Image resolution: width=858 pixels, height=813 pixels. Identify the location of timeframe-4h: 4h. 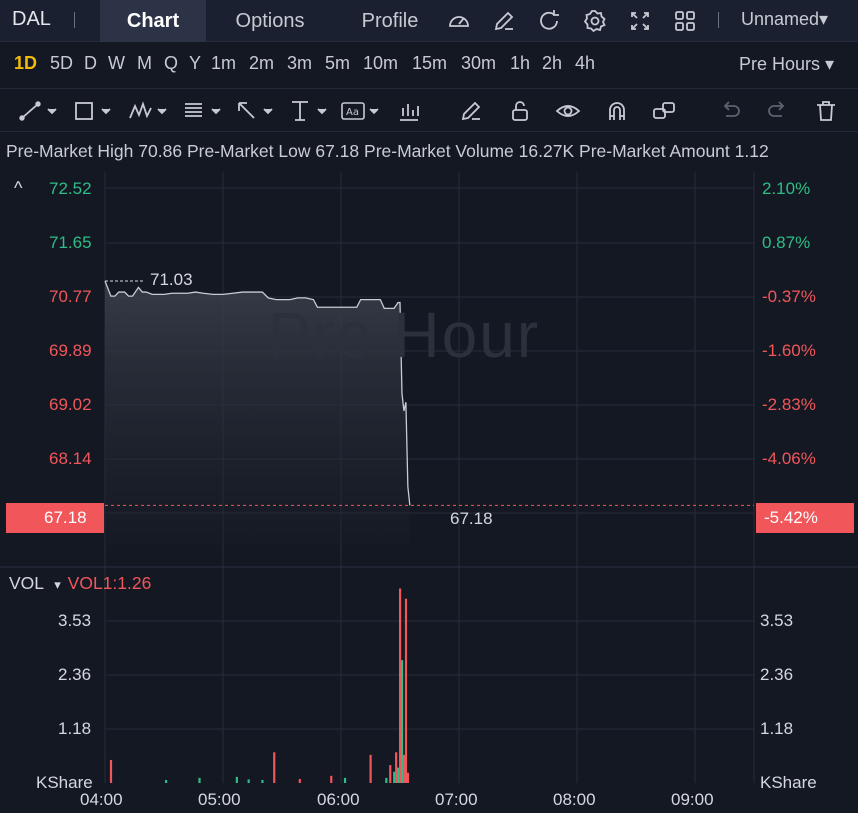
(585, 63).